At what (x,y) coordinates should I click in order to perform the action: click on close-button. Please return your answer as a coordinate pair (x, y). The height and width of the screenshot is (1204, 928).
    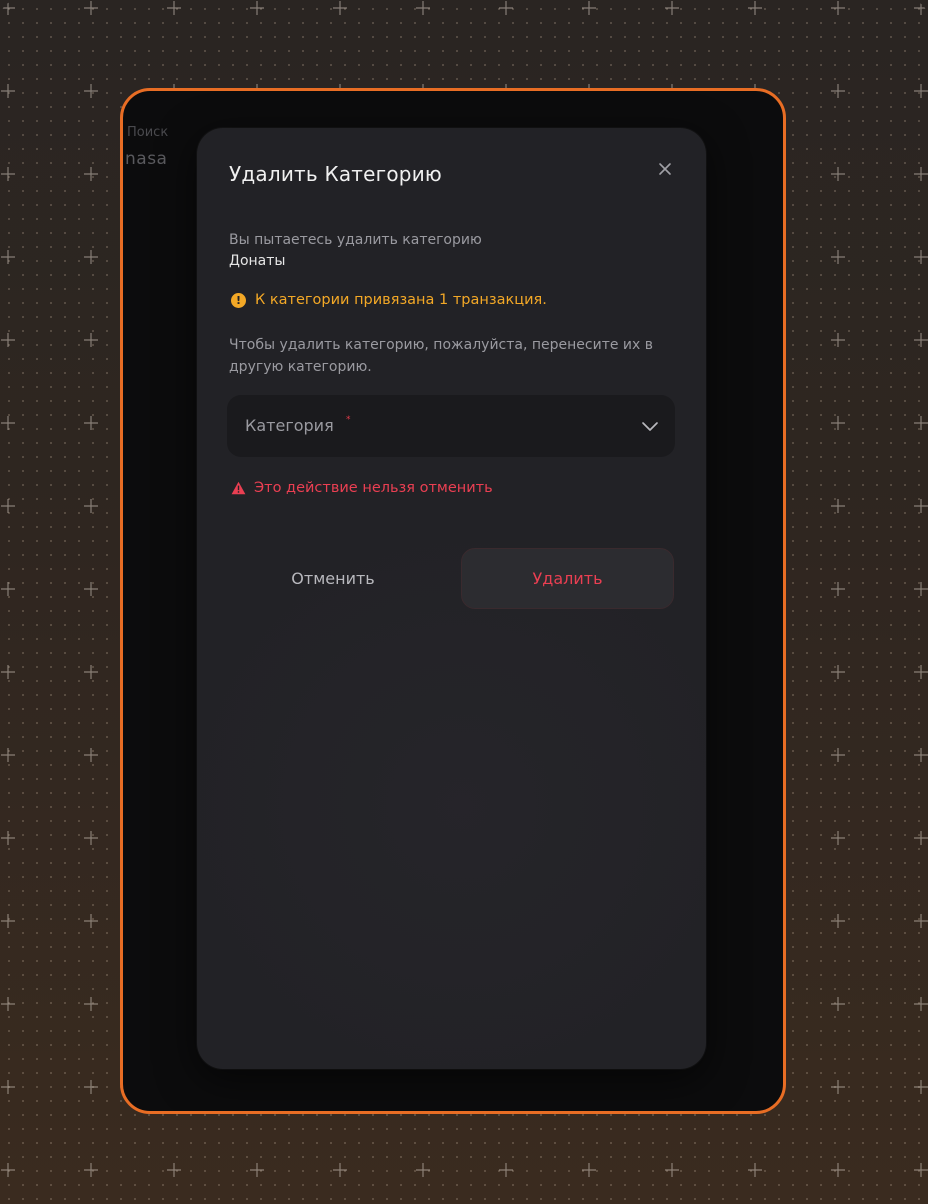
    Looking at the image, I should click on (665, 169).